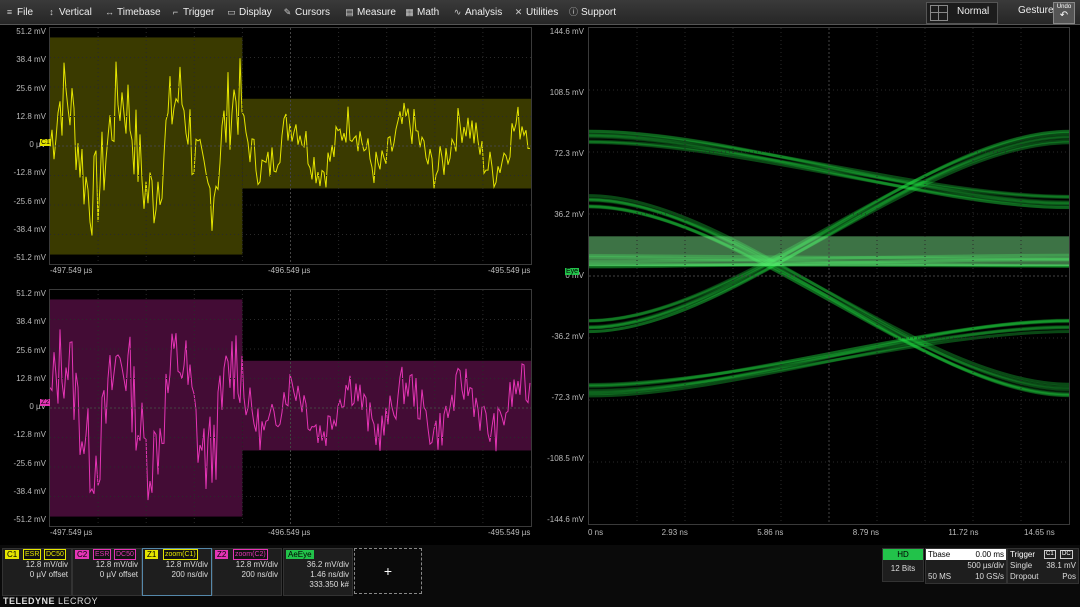  I want to click on descriptor-value: 333.350 k#, so click(329, 584).